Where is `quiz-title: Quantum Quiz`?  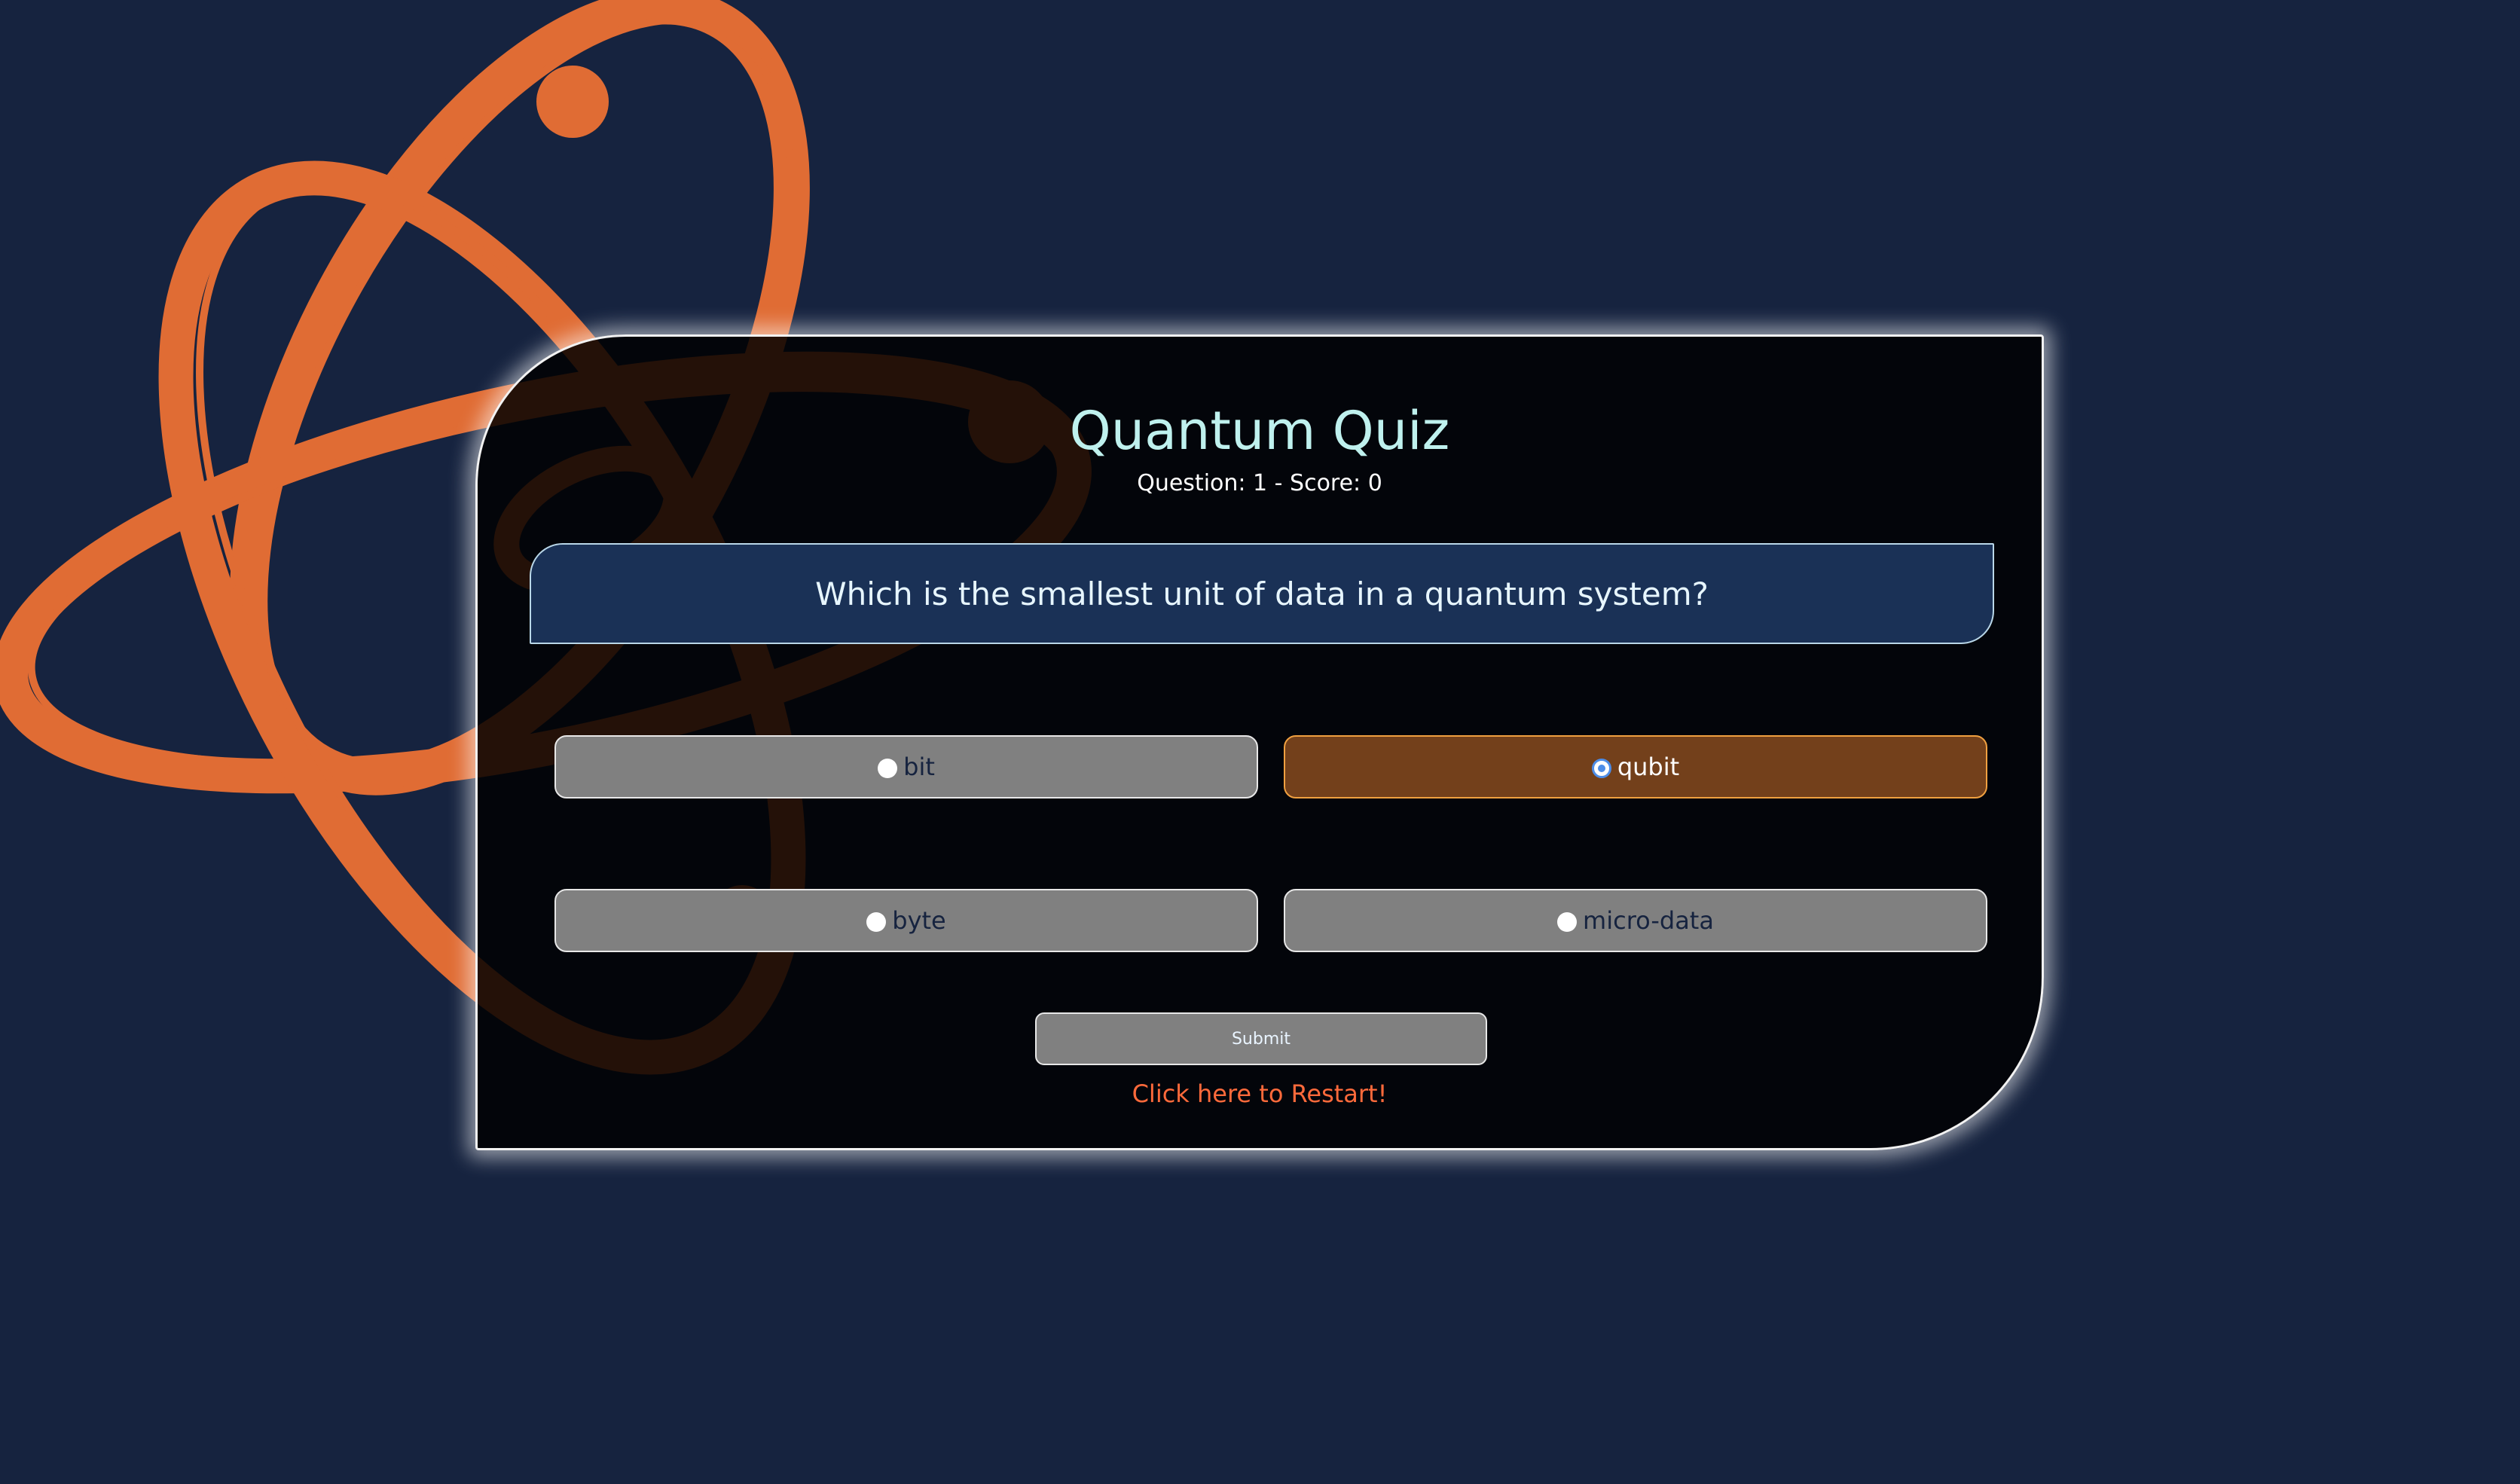
quiz-title: Quantum Quiz is located at coordinates (1259, 431).